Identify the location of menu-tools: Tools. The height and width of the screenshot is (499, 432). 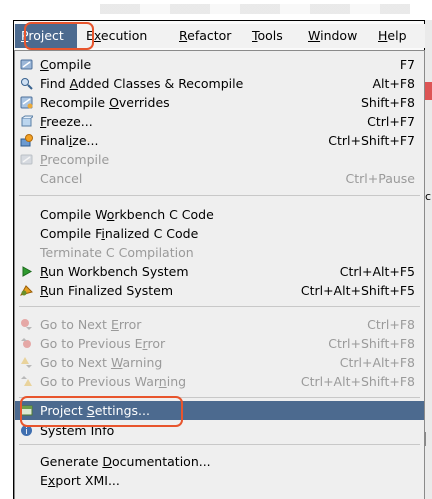
(267, 36).